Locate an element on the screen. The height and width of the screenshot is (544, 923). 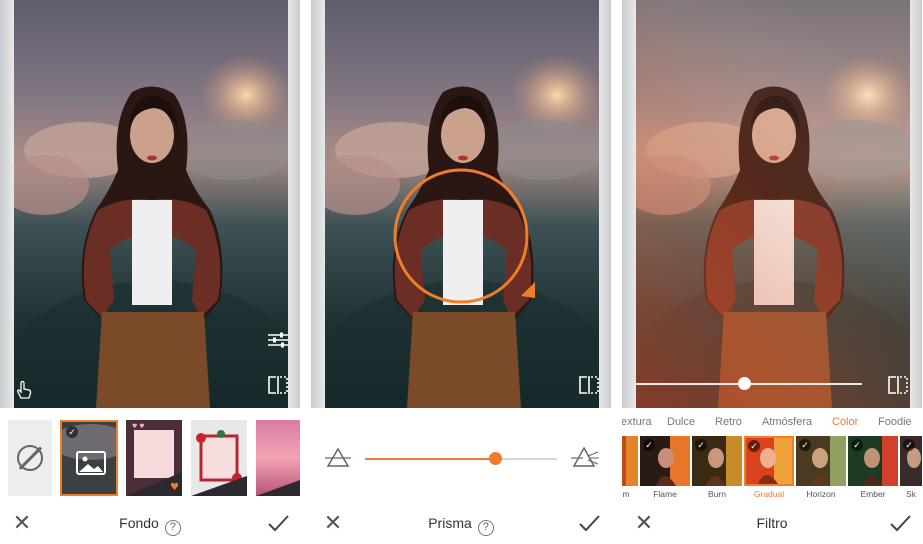
category-tab-color: Color is located at coordinates (845, 422).